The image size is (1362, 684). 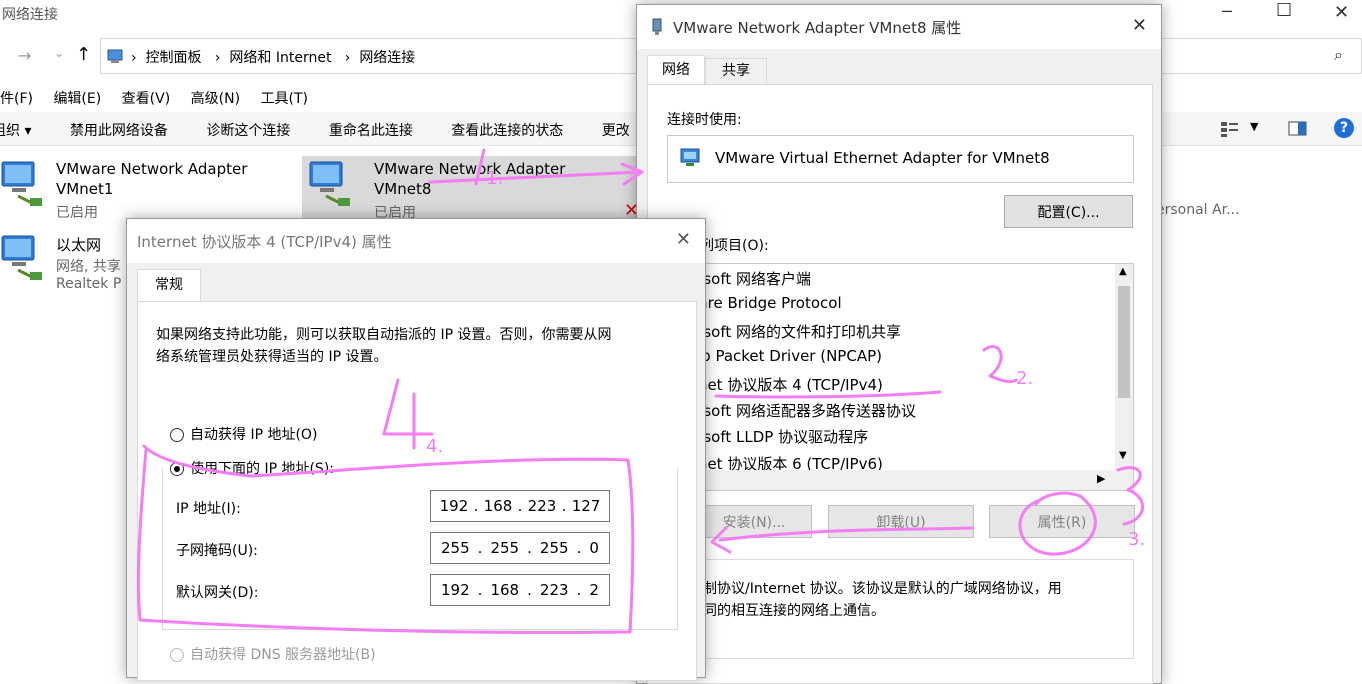 I want to click on annotation-box, so click(x=385, y=539).